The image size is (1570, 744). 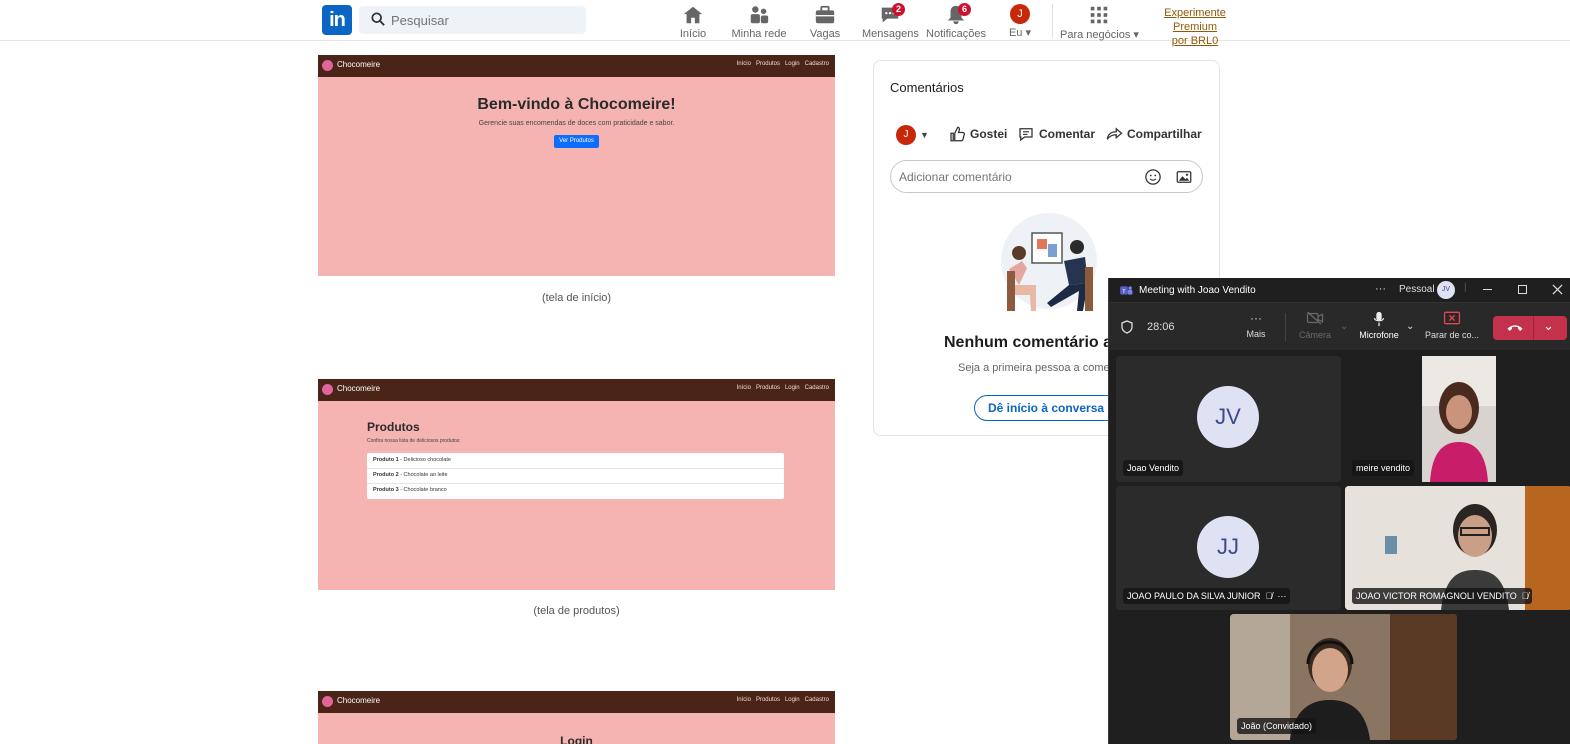 I want to click on emoji-icon, so click(x=1153, y=177).